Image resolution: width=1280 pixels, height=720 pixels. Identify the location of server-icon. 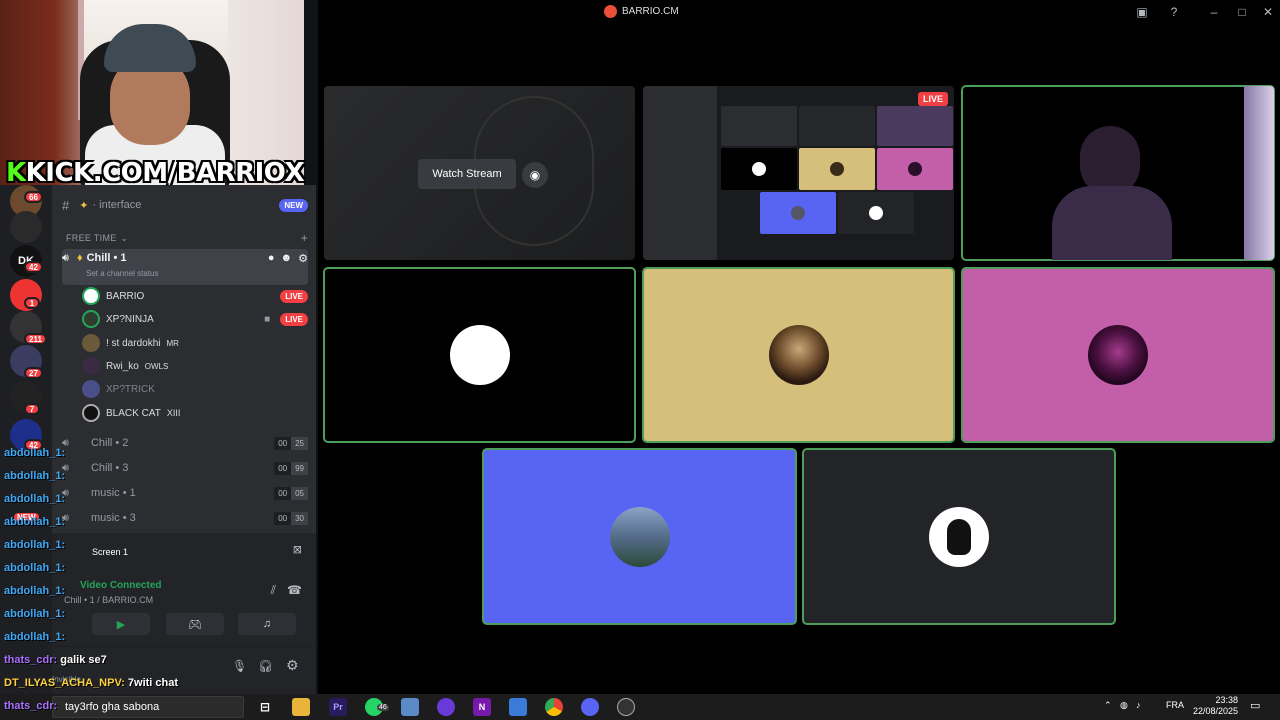
(26, 227).